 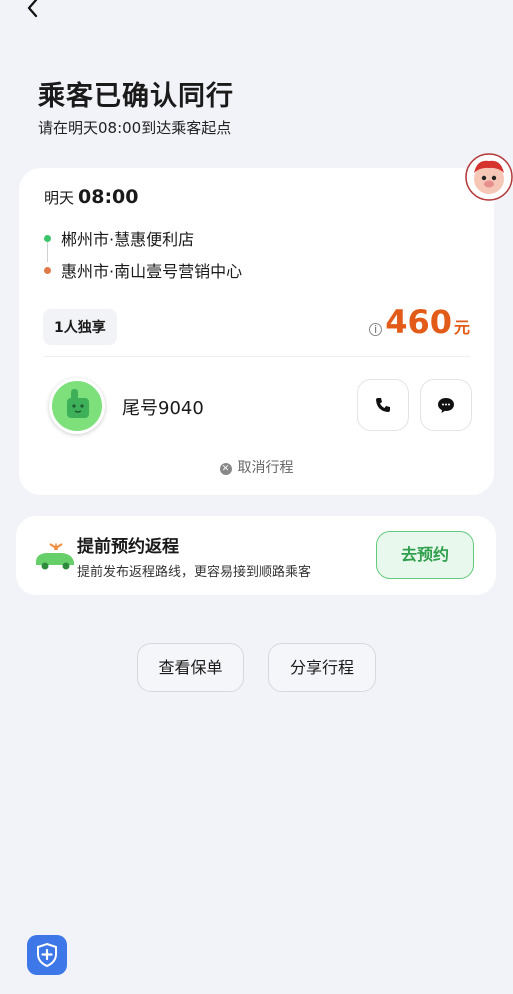 I want to click on trip-time: 08:00, so click(x=108, y=197).